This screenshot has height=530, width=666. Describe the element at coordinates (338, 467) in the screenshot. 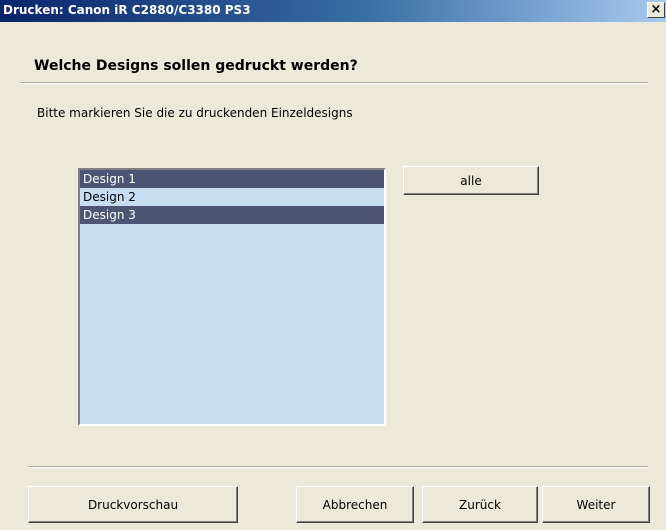

I see `footer-divider` at that location.